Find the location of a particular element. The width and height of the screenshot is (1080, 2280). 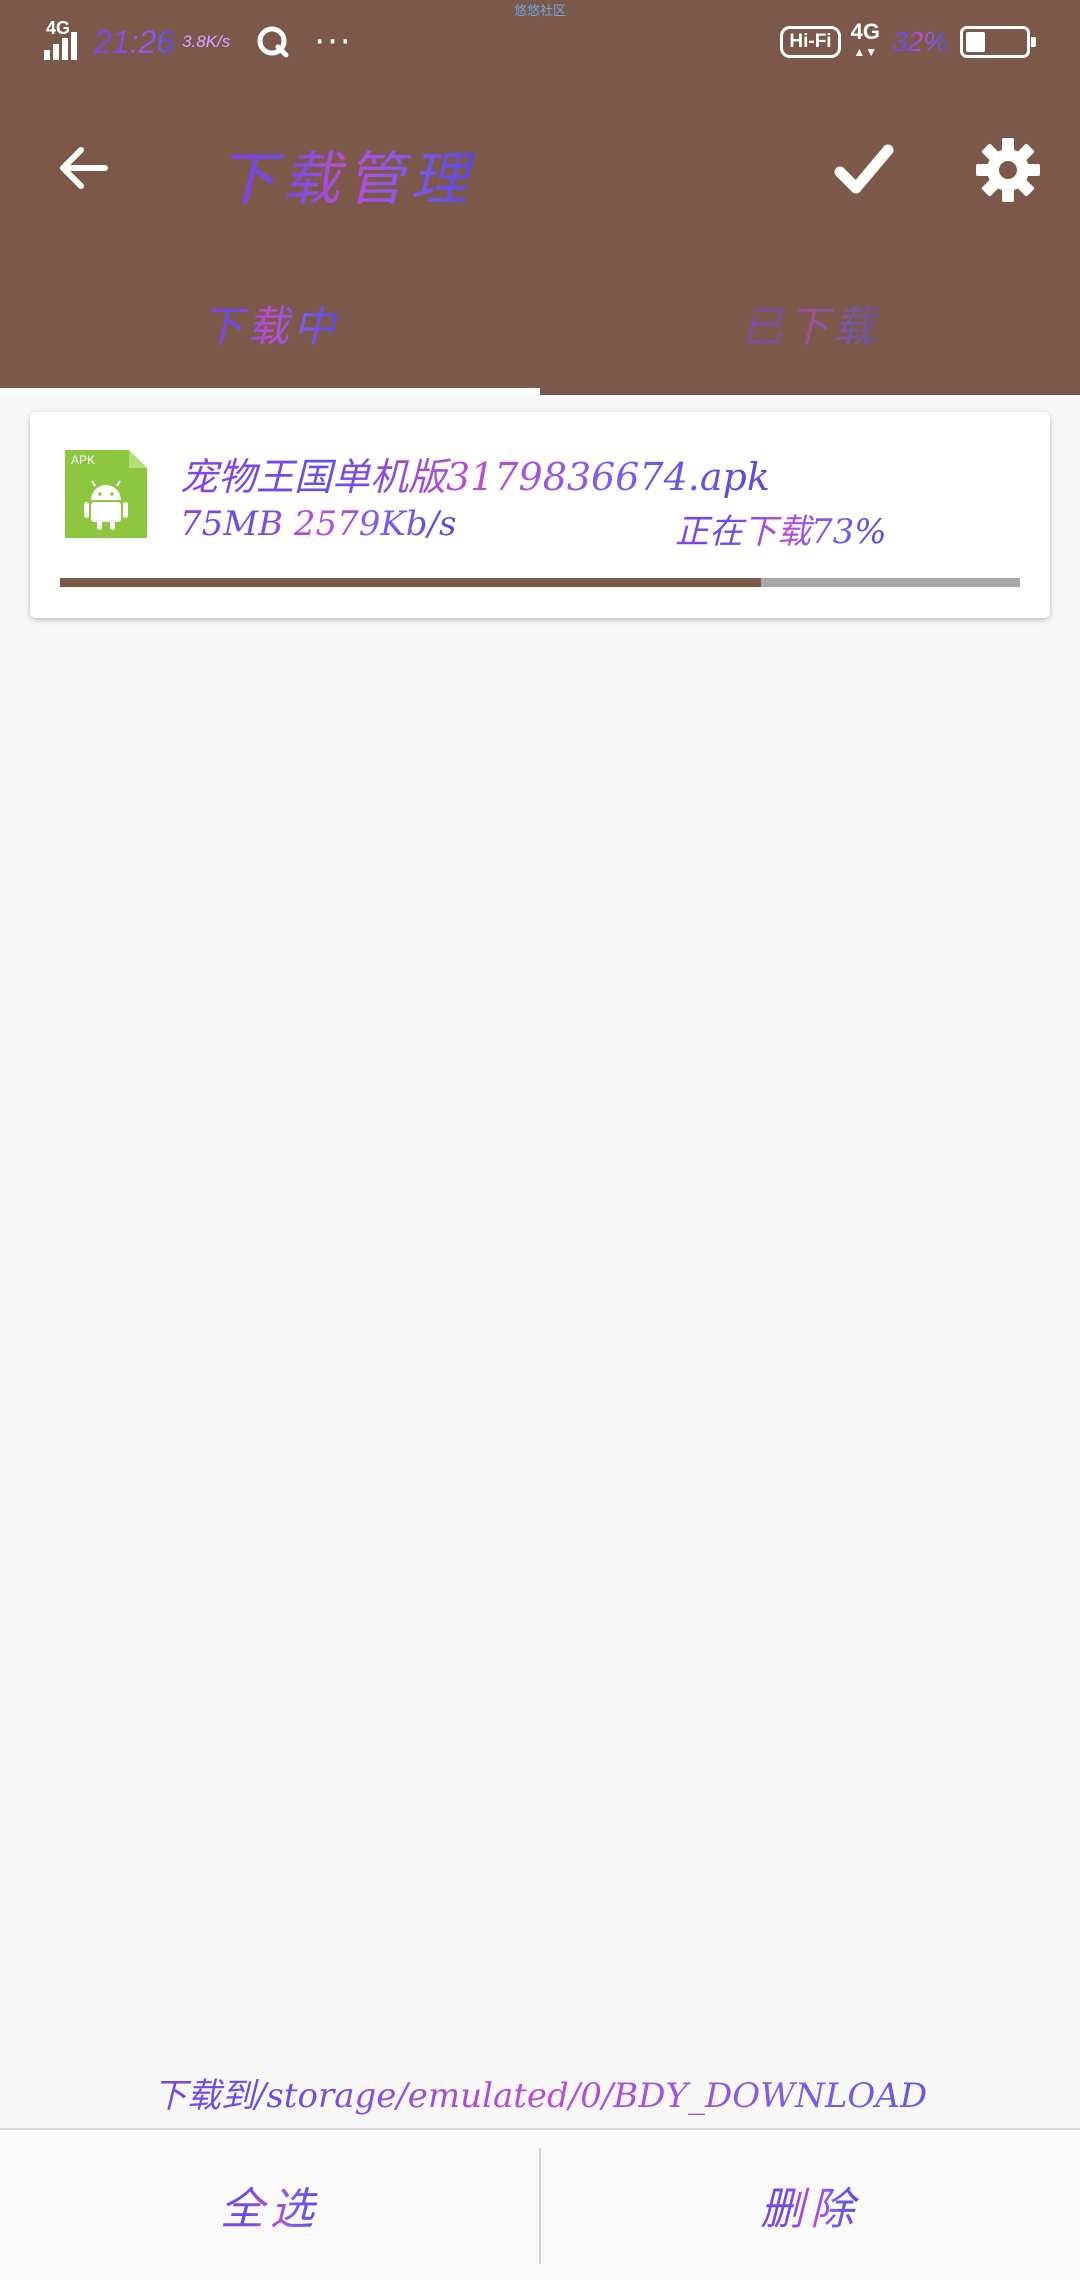

toolbar: 下载管理 is located at coordinates (540, 170).